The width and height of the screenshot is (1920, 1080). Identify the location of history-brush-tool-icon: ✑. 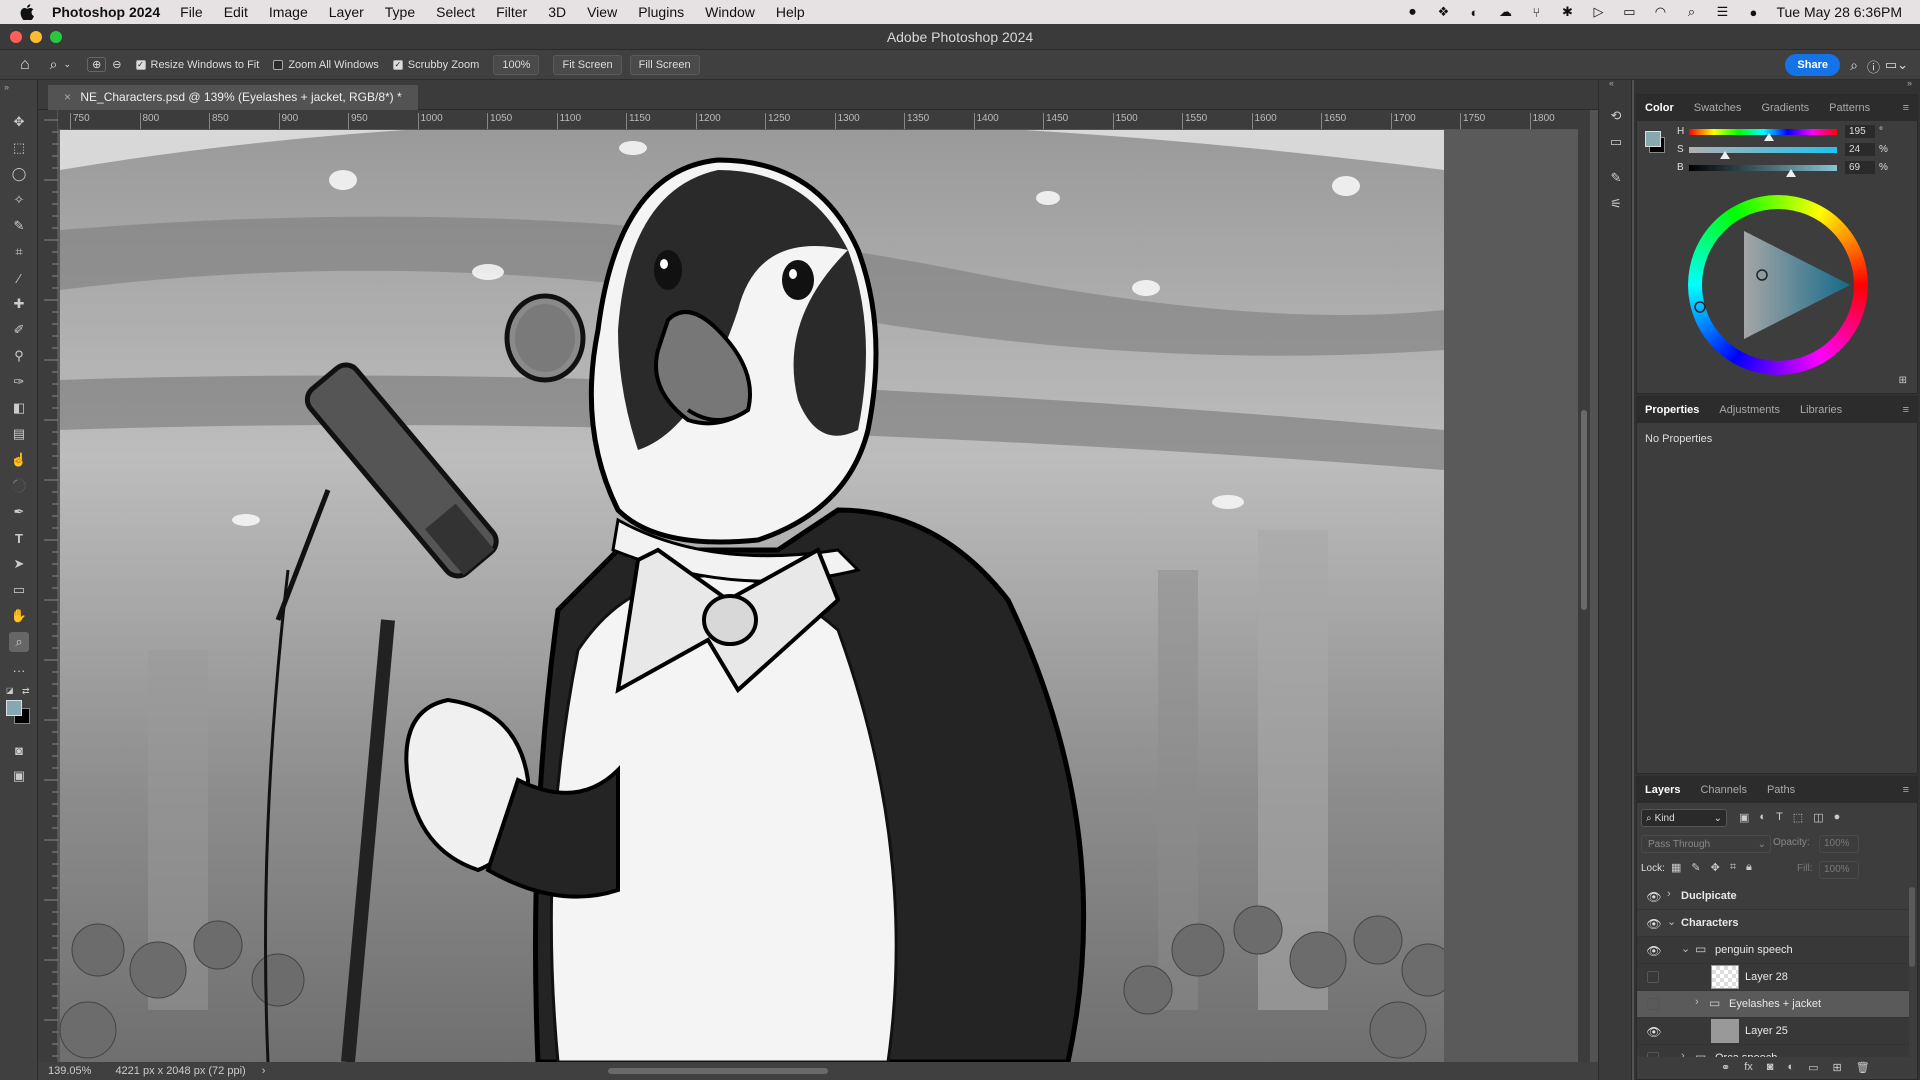
(19, 382).